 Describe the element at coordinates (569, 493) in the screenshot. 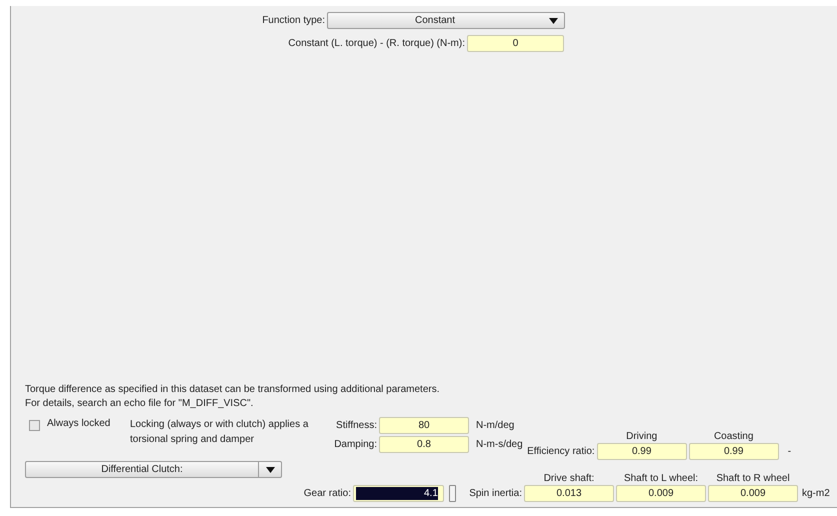

I see `input-field: 0.013` at that location.